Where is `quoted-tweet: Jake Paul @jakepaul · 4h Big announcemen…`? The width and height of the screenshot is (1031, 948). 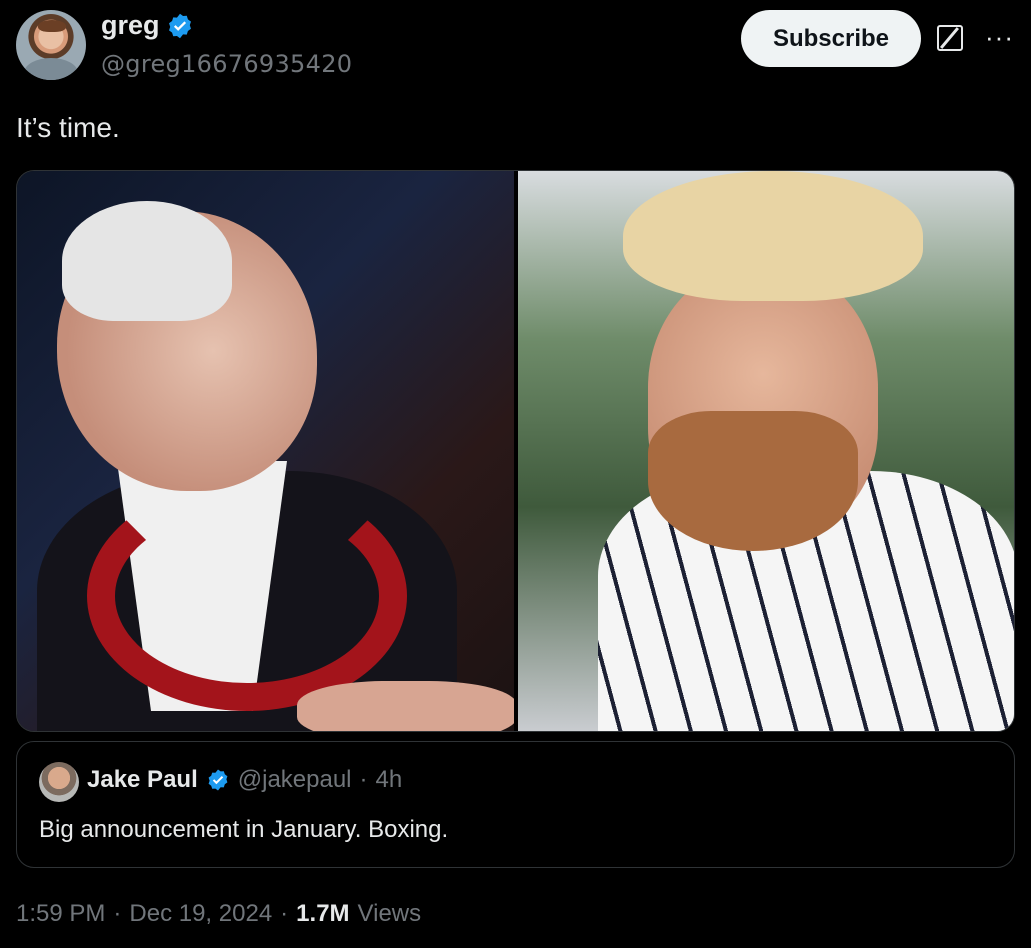
quoted-tweet: Jake Paul @jakepaul · 4h Big announcemen… is located at coordinates (515, 804).